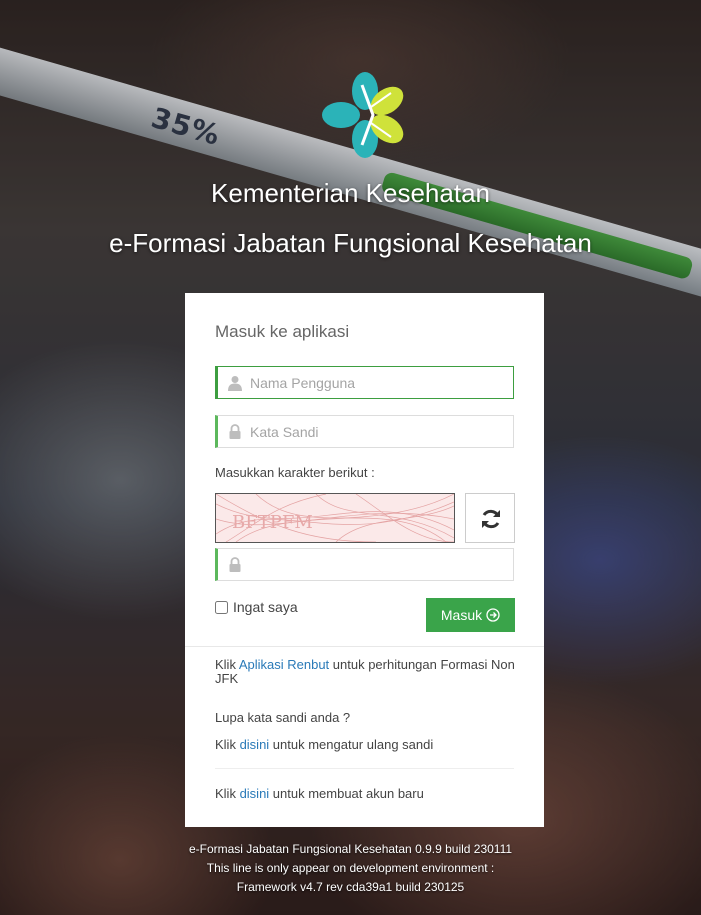 The height and width of the screenshot is (915, 701). Describe the element at coordinates (272, 522) in the screenshot. I see `captcha-text: BFTPFM` at that location.